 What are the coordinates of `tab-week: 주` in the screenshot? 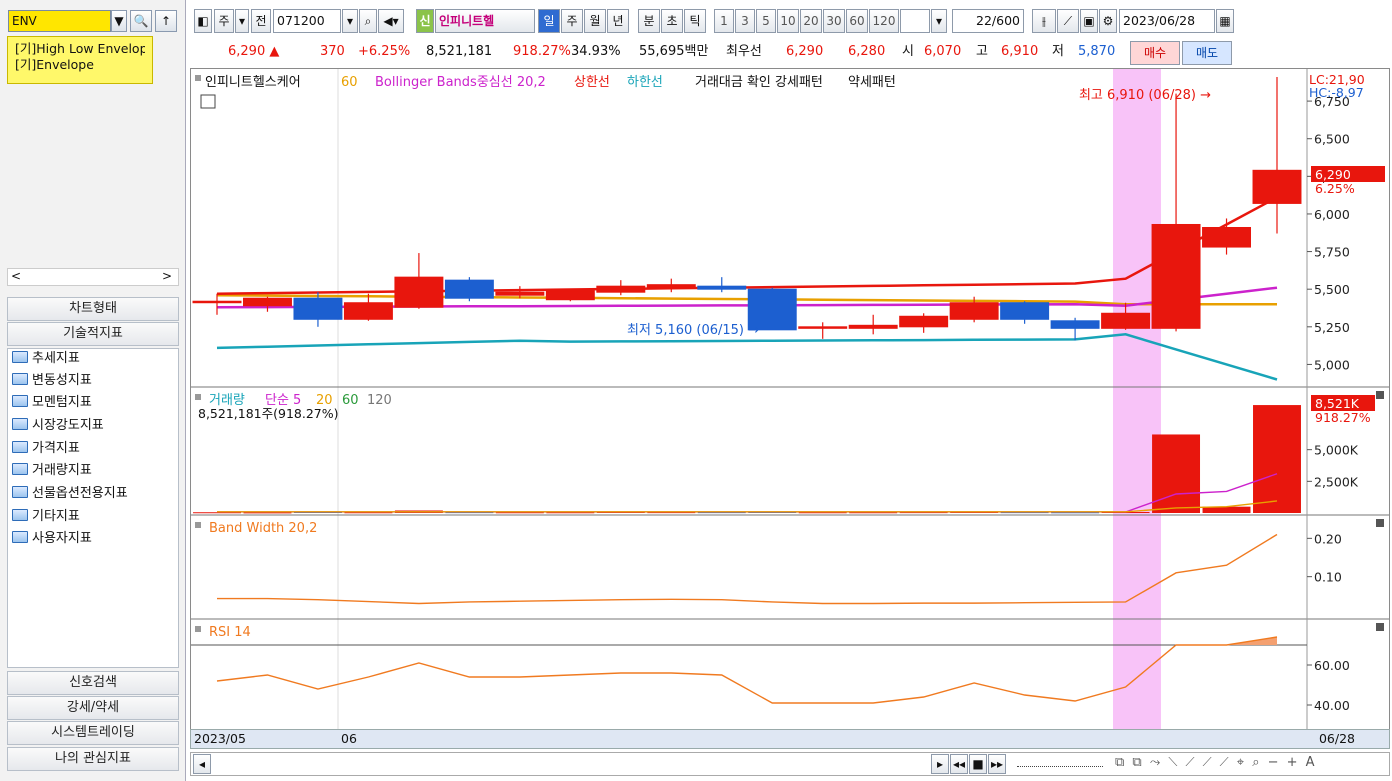 It's located at (572, 21).